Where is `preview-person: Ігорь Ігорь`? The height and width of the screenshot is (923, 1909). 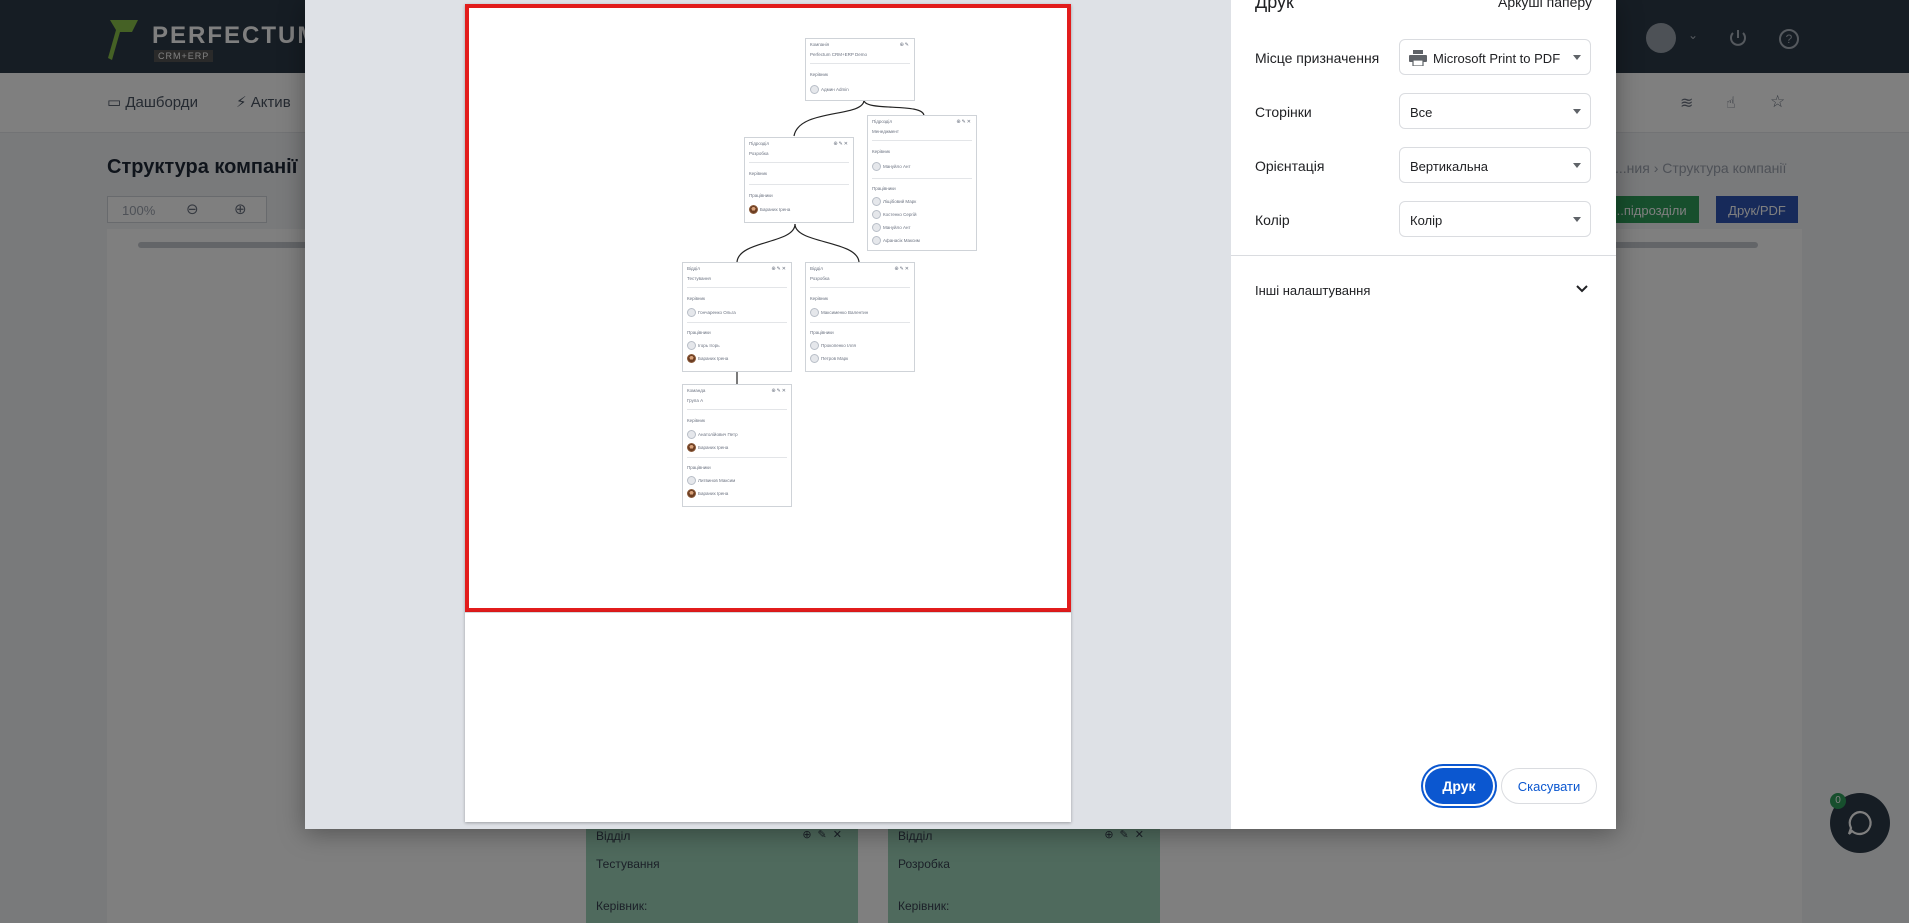 preview-person: Ігорь Ігорь is located at coordinates (709, 345).